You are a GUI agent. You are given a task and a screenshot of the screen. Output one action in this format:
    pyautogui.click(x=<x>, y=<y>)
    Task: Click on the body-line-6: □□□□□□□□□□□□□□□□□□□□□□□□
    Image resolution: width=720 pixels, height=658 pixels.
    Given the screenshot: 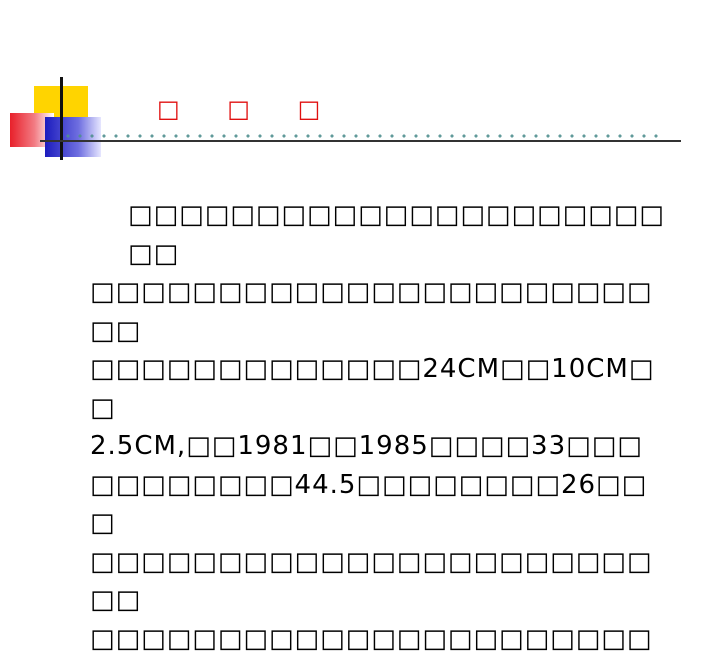 What is the action you would take?
    pyautogui.click(x=379, y=581)
    